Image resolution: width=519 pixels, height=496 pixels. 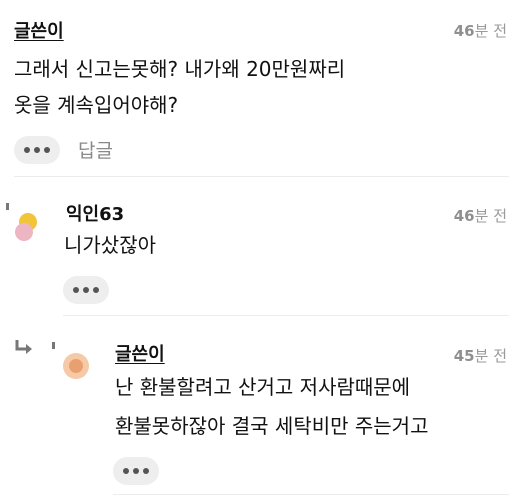 I want to click on time-value: 45, so click(x=464, y=356).